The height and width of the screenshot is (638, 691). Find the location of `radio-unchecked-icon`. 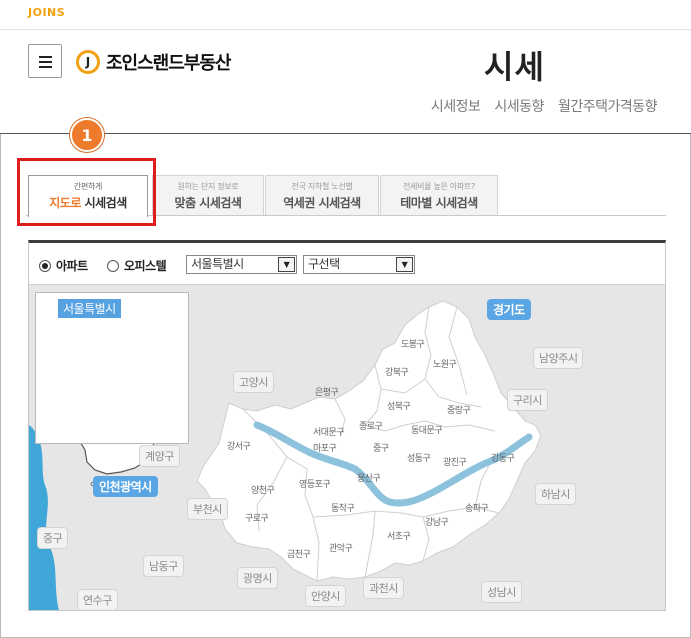

radio-unchecked-icon is located at coordinates (113, 265).